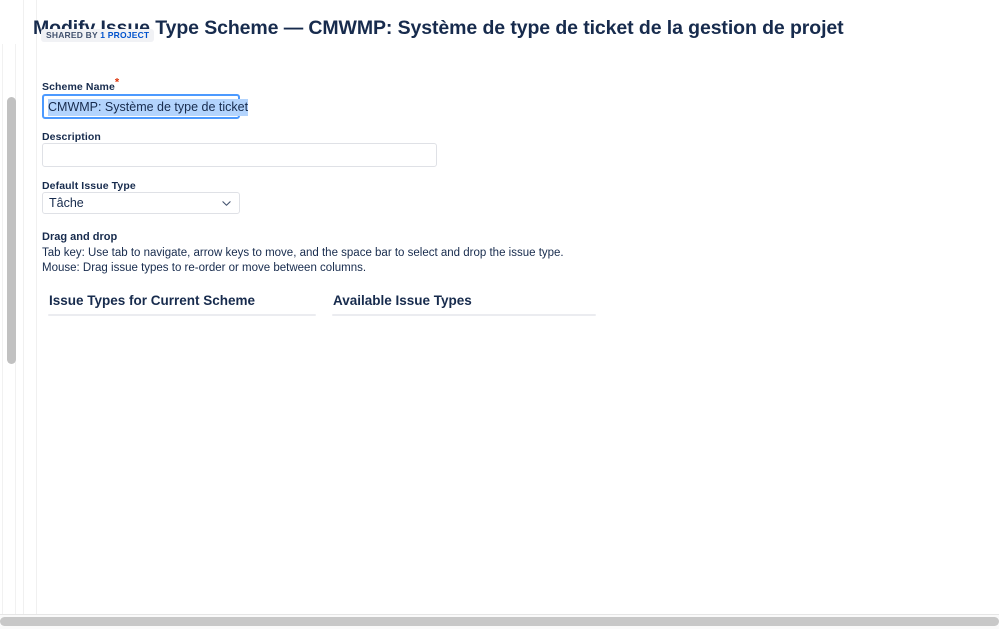 This screenshot has height=629, width=999. Describe the element at coordinates (182, 315) in the screenshot. I see `current-scheme-panel: Remove all TâcheSous-tâche (sub-task)` at that location.